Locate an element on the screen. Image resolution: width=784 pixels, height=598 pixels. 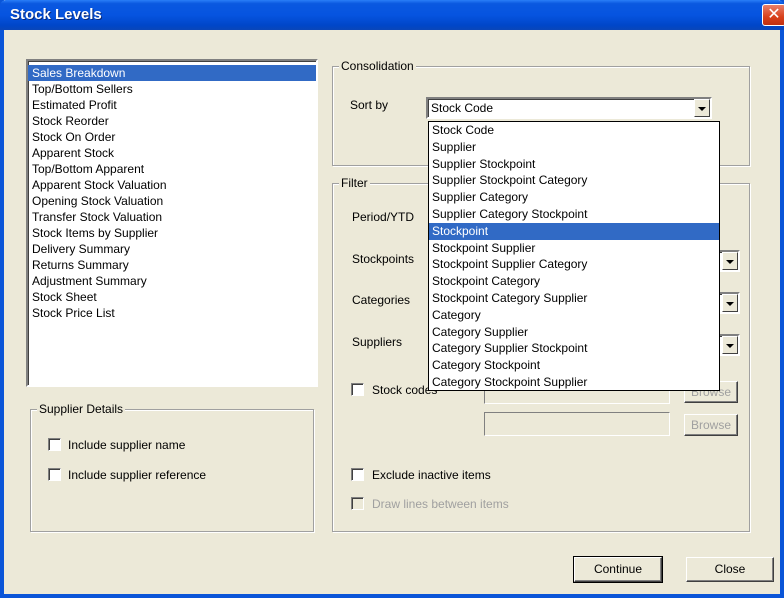
exclude-inactive-label: Exclude inactive items is located at coordinates (431, 475).